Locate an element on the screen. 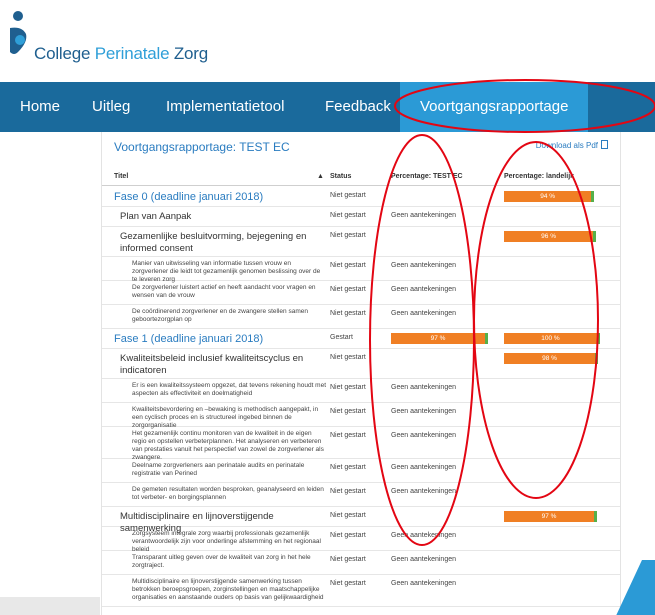 The height and width of the screenshot is (615, 655). pdf-icon is located at coordinates (604, 144).